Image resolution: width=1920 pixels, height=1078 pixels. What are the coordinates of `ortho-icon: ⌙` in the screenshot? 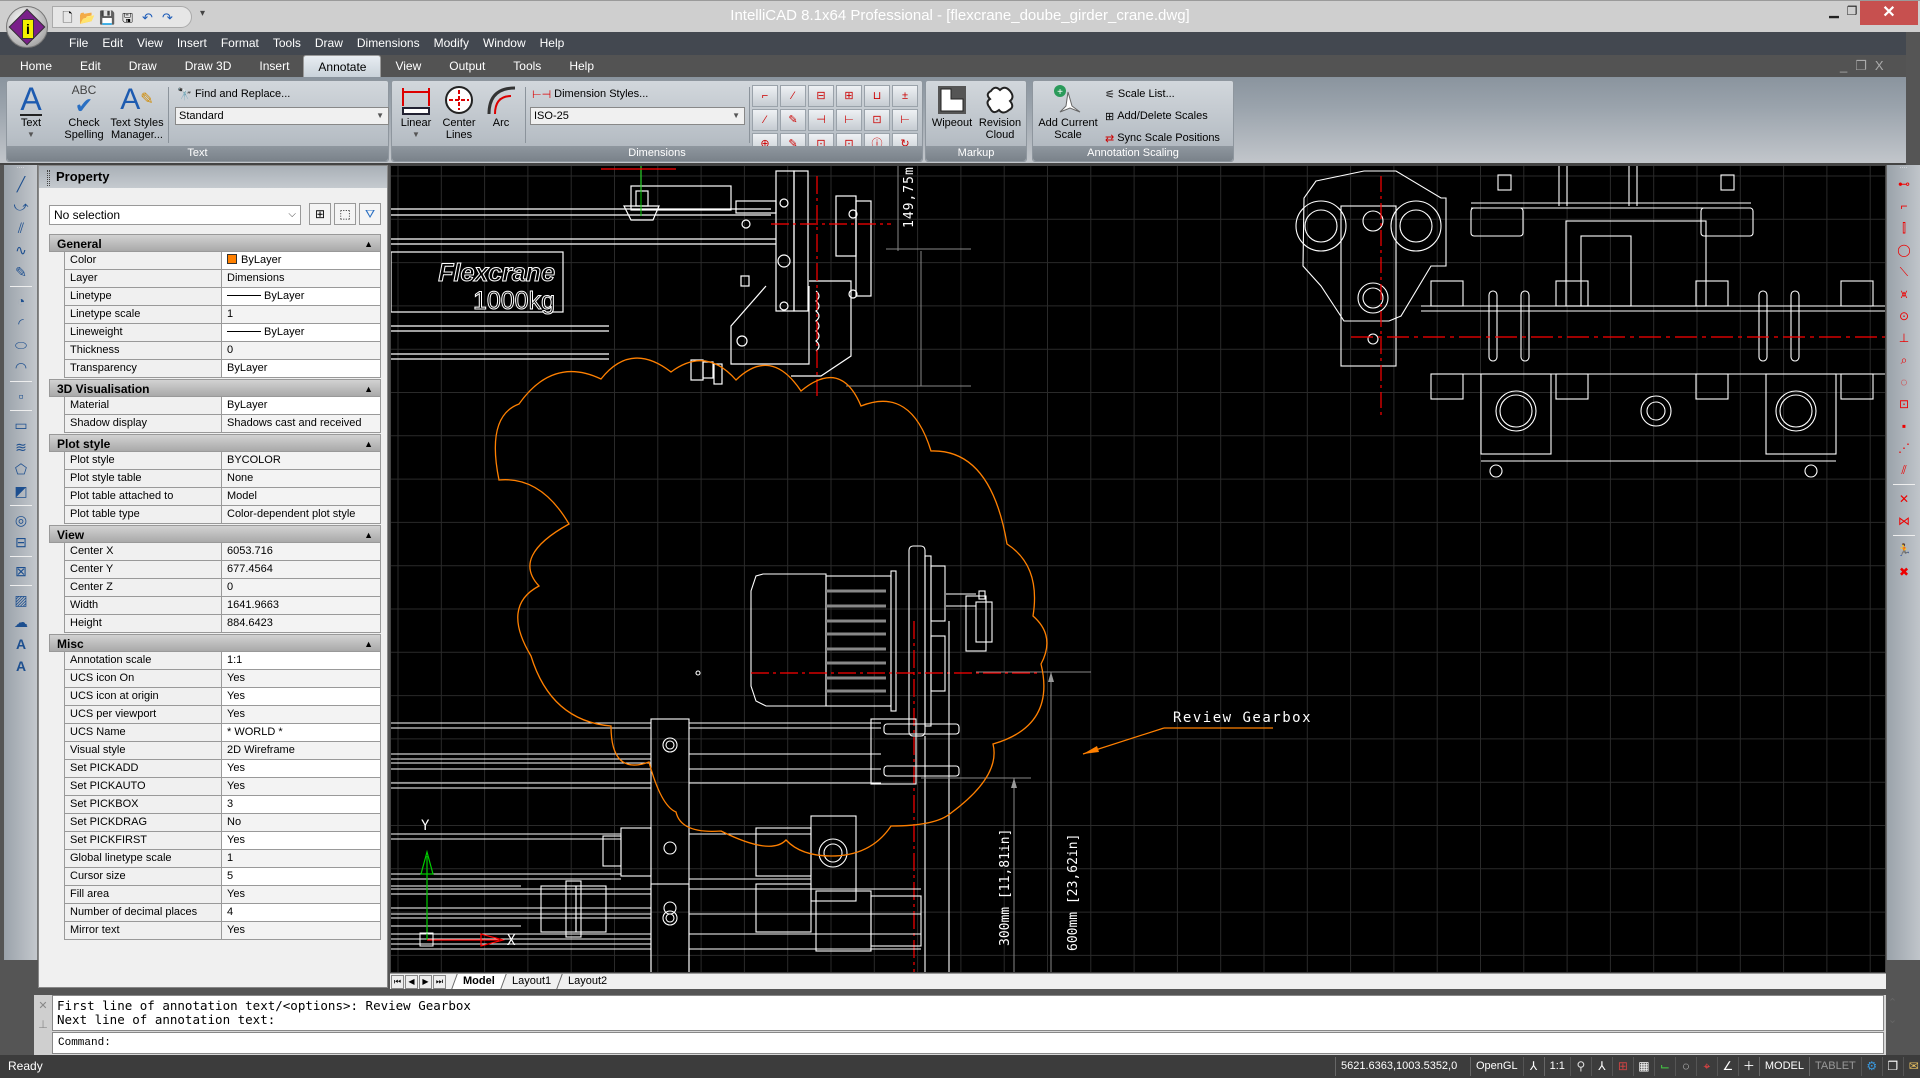 It's located at (1664, 1066).